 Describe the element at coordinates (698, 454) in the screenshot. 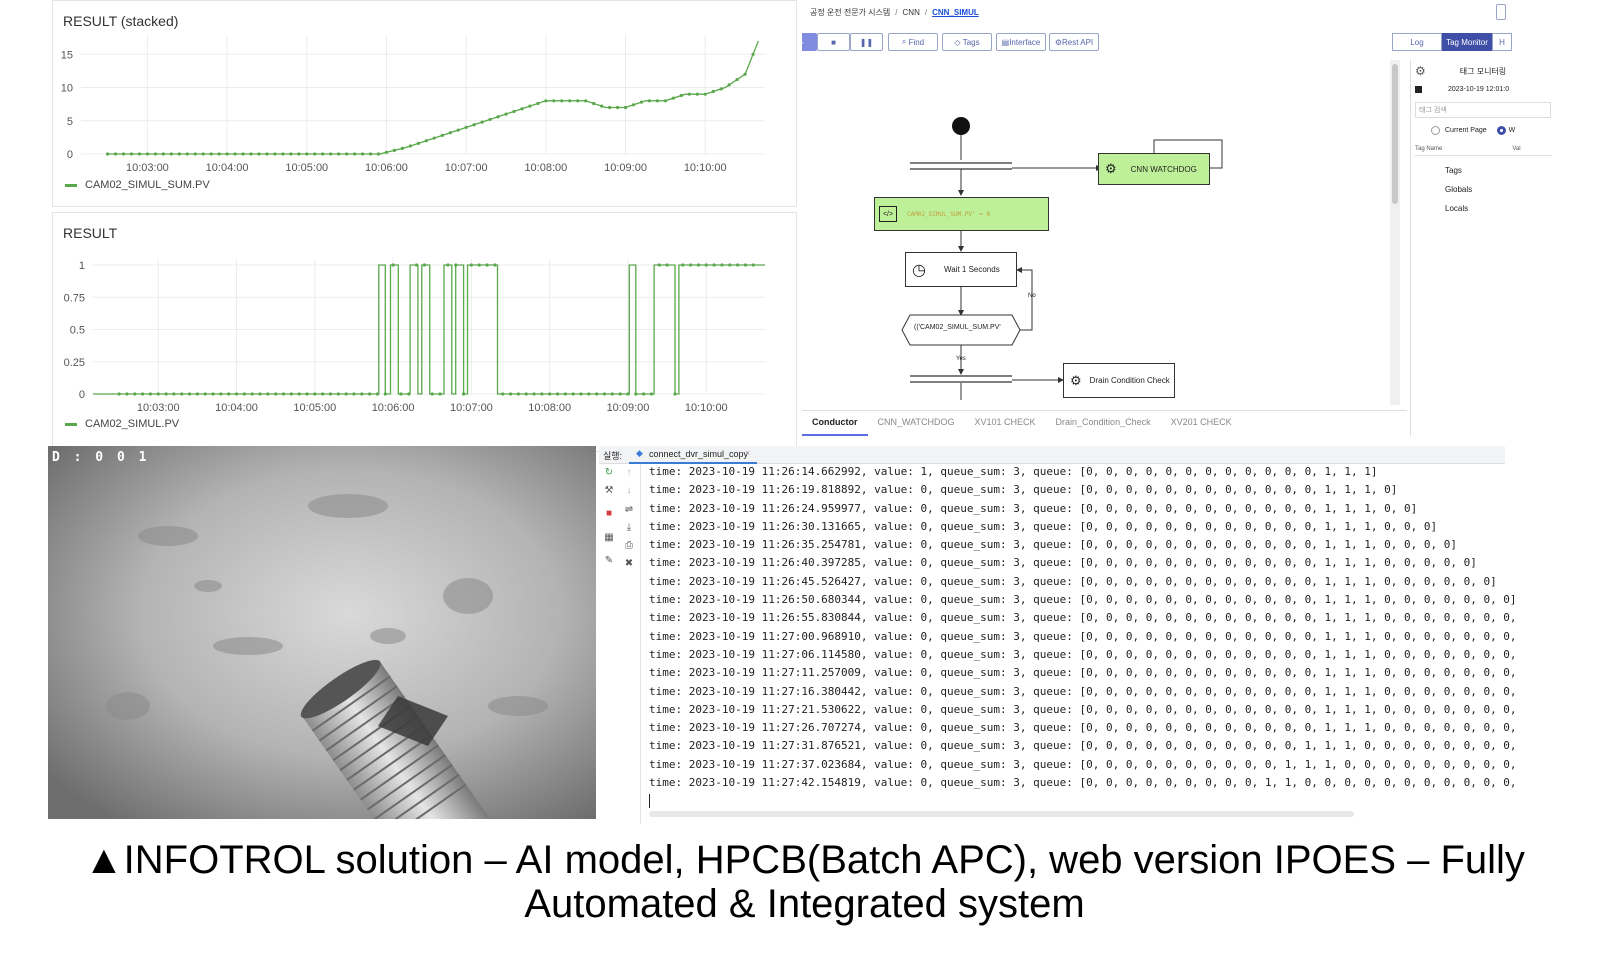

I see `console-tab: connect_dvr_simul_copy` at that location.